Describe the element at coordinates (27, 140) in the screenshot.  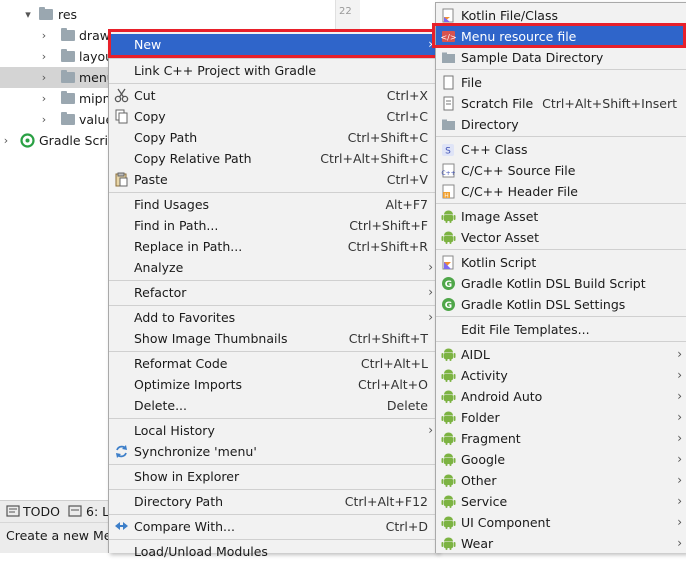
I see `gradle-icon` at that location.